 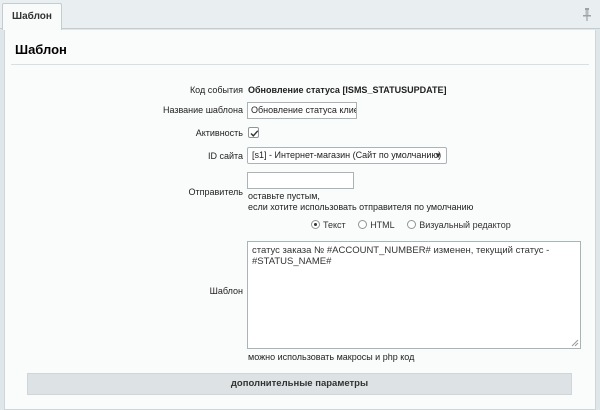 What do you see at coordinates (300, 15) in the screenshot?
I see `tab-bar: Шаблон` at bounding box center [300, 15].